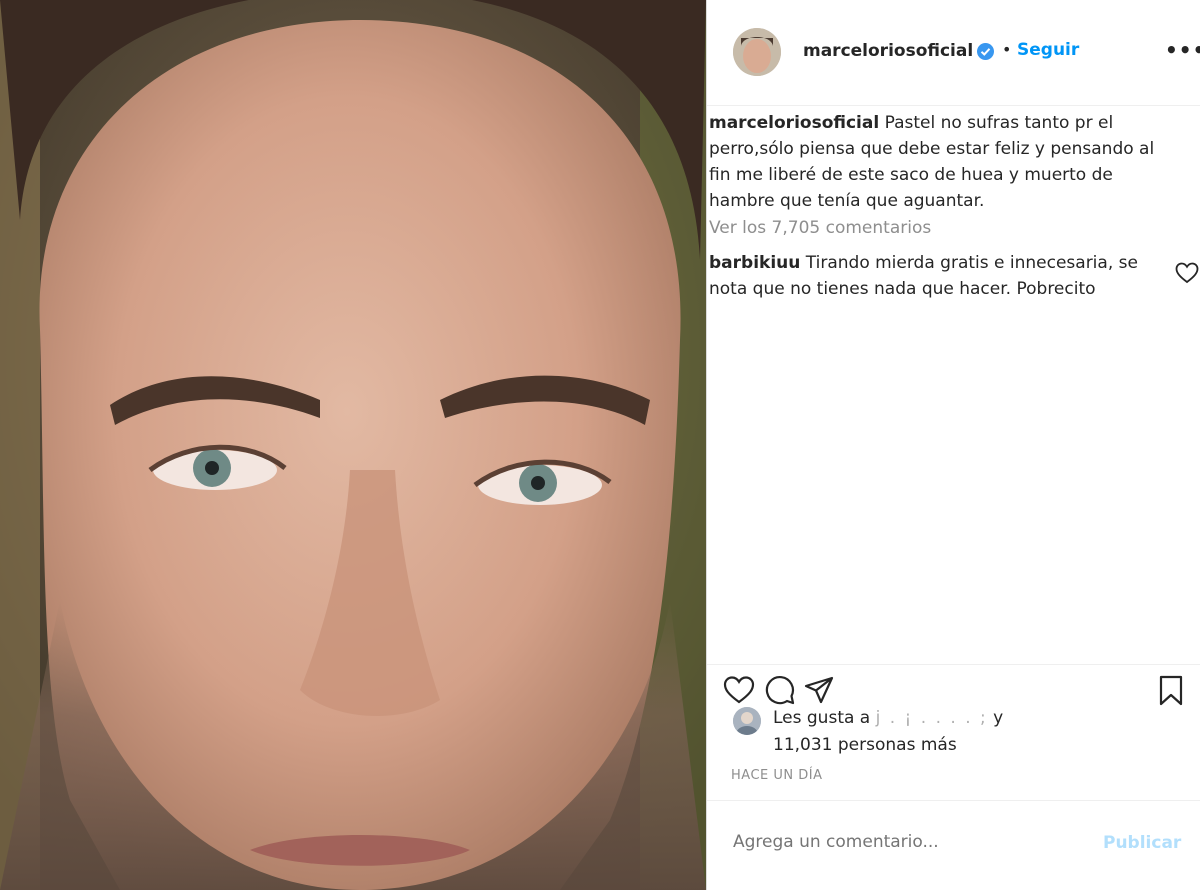 This screenshot has height=890, width=1200. Describe the element at coordinates (865, 745) in the screenshot. I see `likes-count: 11,031 personas más` at that location.